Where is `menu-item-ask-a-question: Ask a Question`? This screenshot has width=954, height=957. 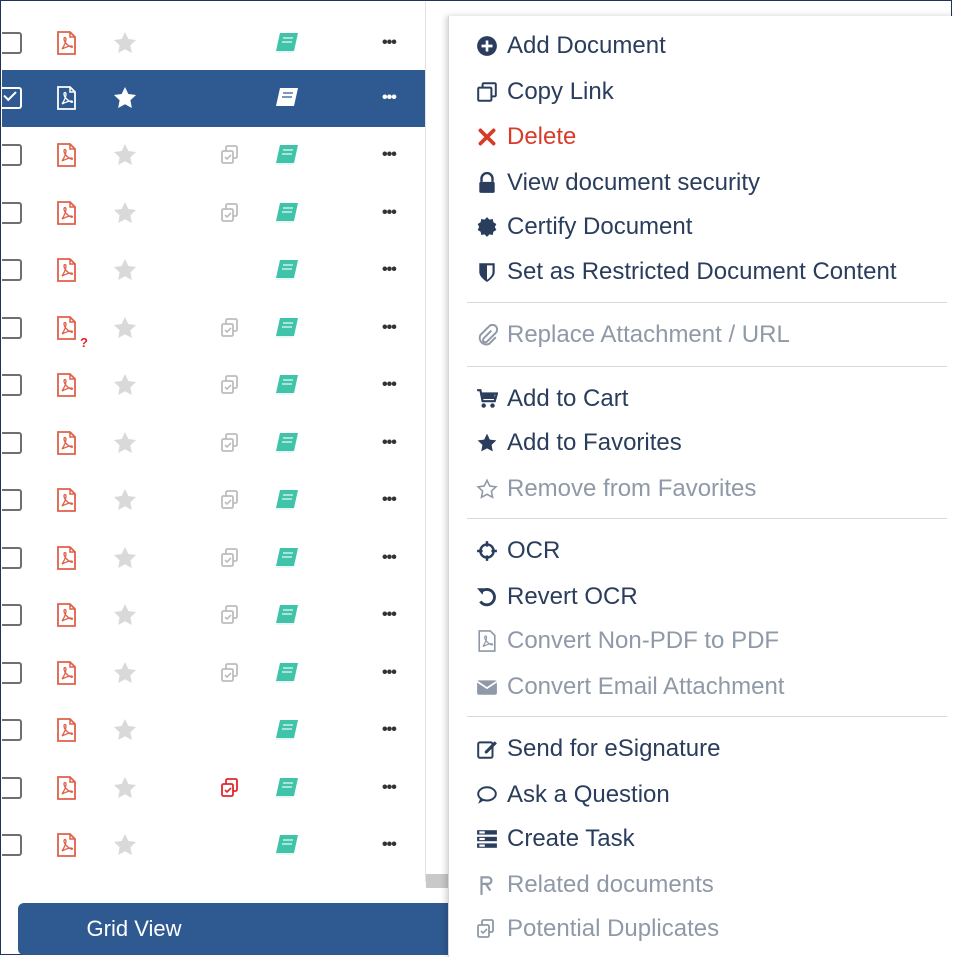 menu-item-ask-a-question: Ask a Question is located at coordinates (572, 795).